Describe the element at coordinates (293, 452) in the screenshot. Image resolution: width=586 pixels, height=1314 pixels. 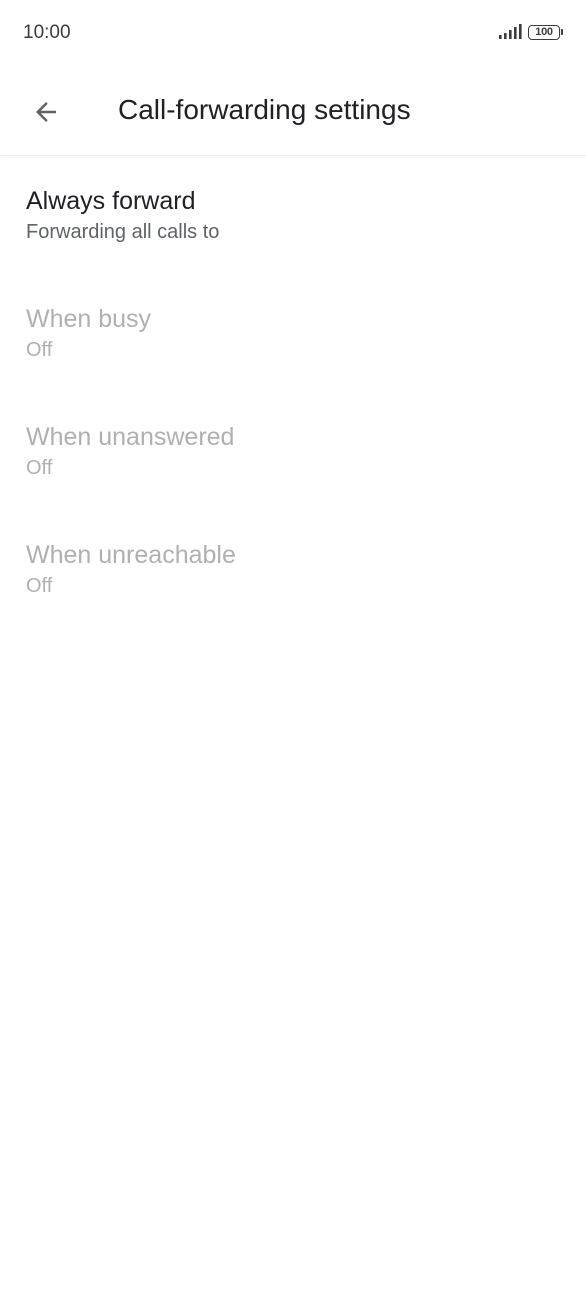
I see `setting-when-unanswered: When unanswered Off` at that location.